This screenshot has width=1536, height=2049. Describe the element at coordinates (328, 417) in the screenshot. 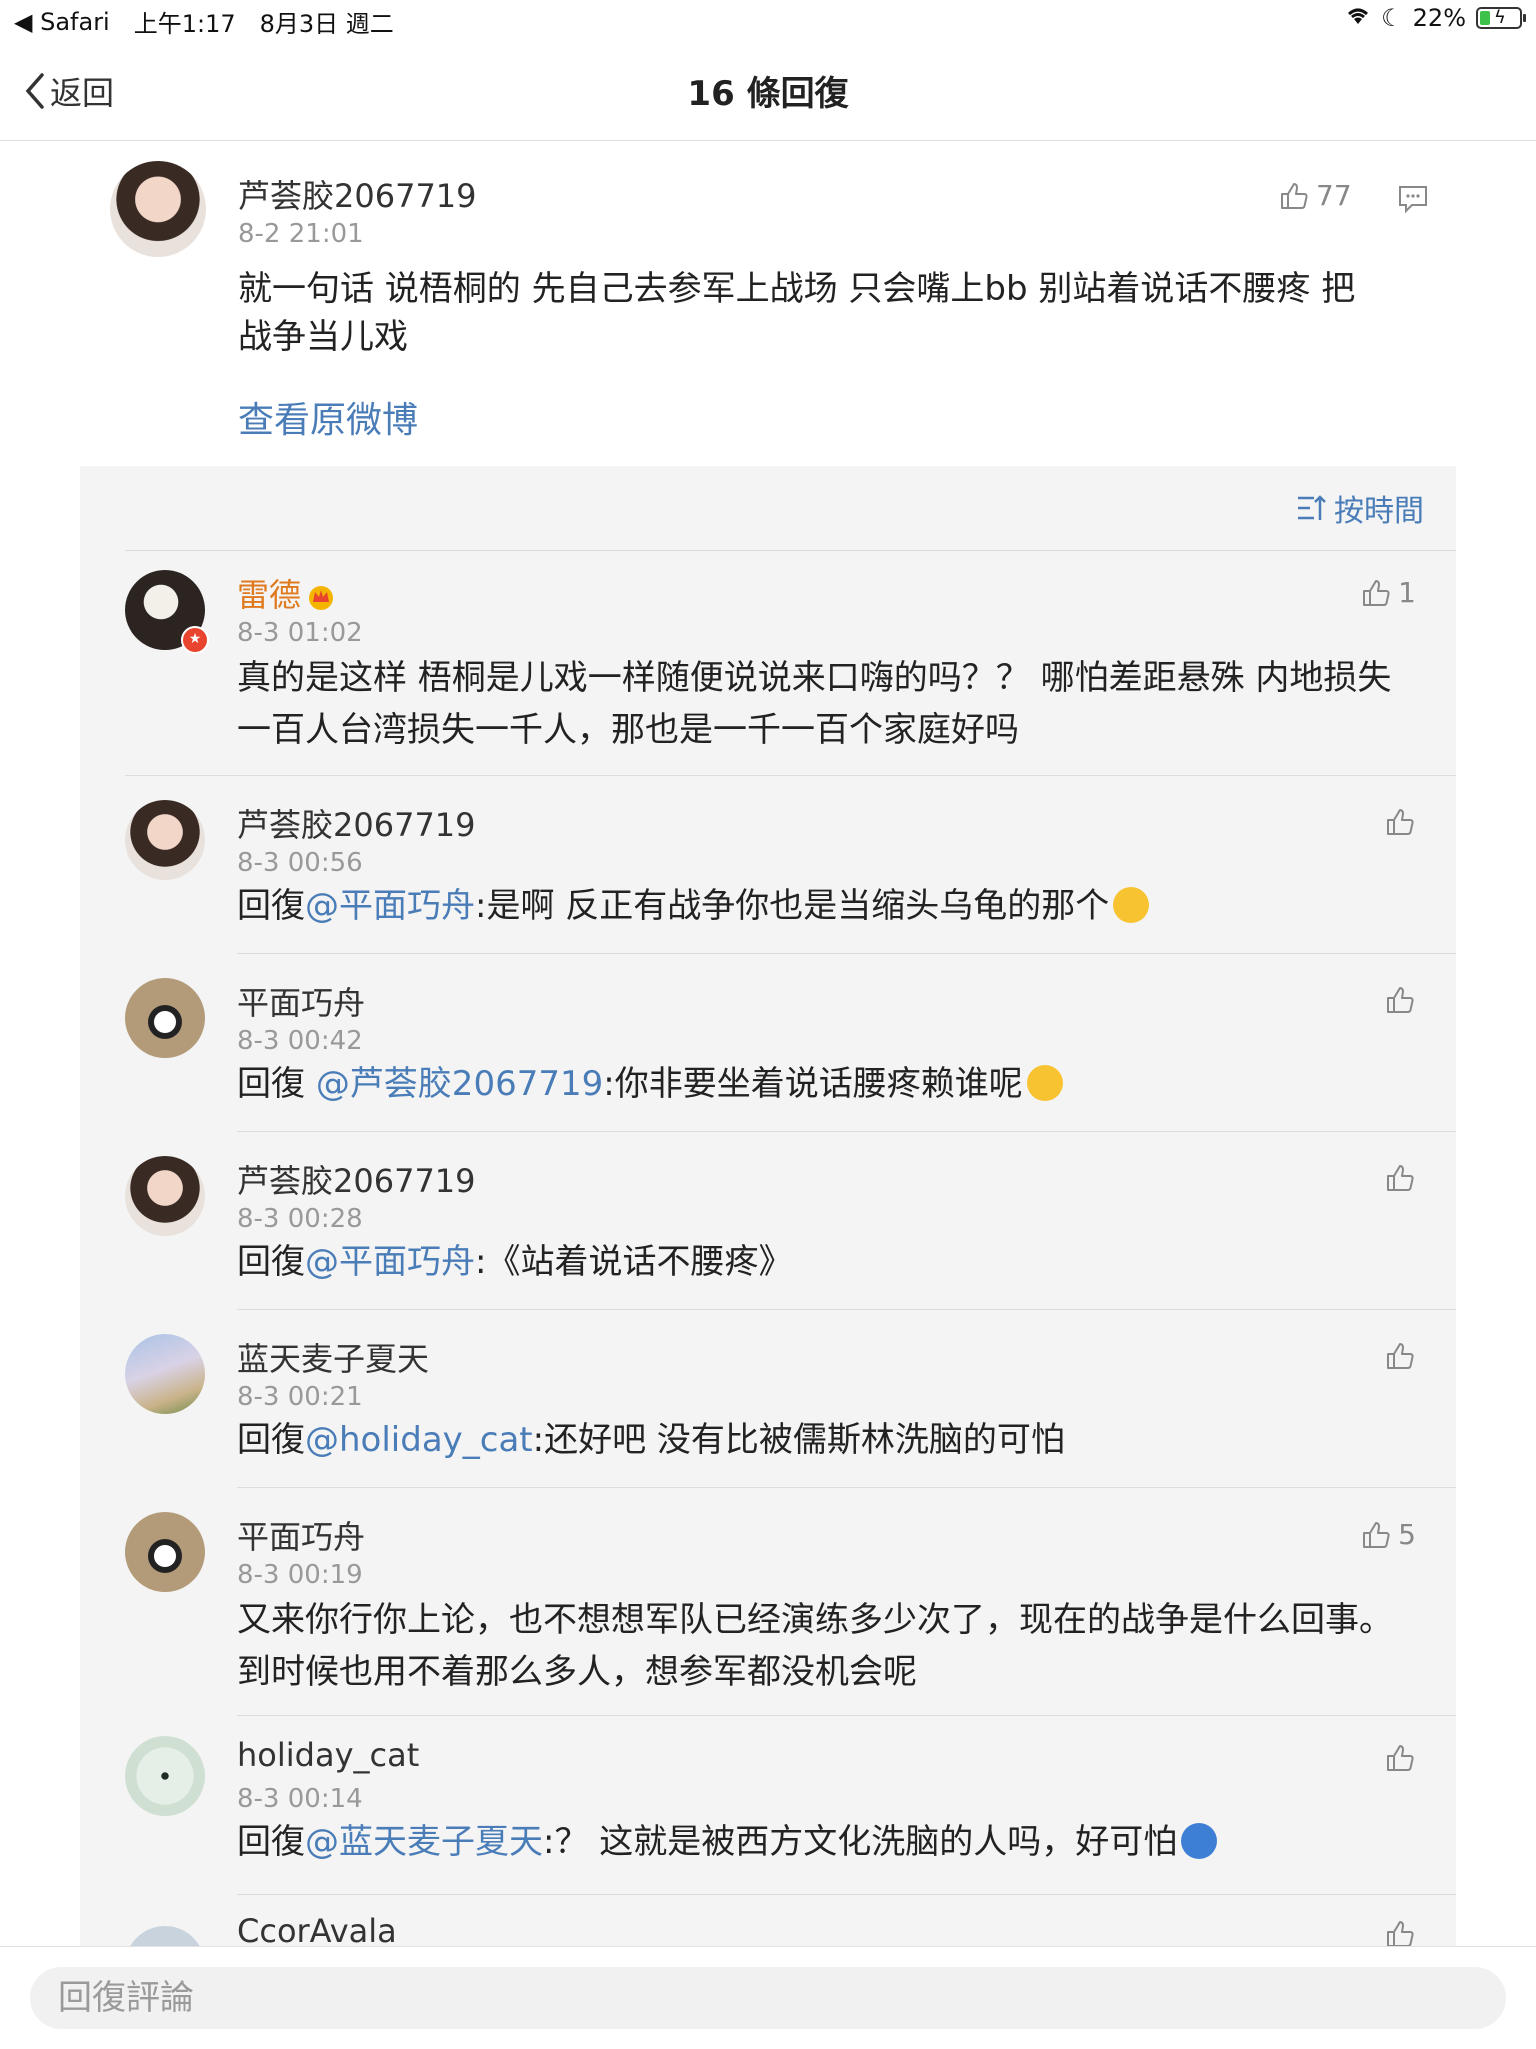

I see `view-original-link: 查看原微博` at that location.